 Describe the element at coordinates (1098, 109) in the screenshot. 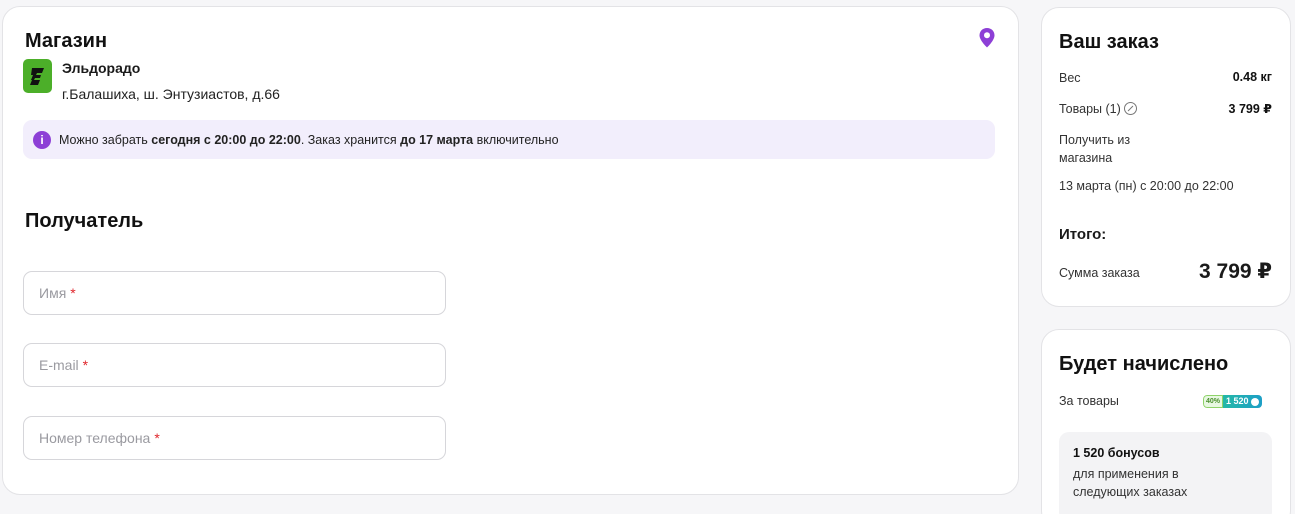

I see `items-label: Товары (1)` at that location.